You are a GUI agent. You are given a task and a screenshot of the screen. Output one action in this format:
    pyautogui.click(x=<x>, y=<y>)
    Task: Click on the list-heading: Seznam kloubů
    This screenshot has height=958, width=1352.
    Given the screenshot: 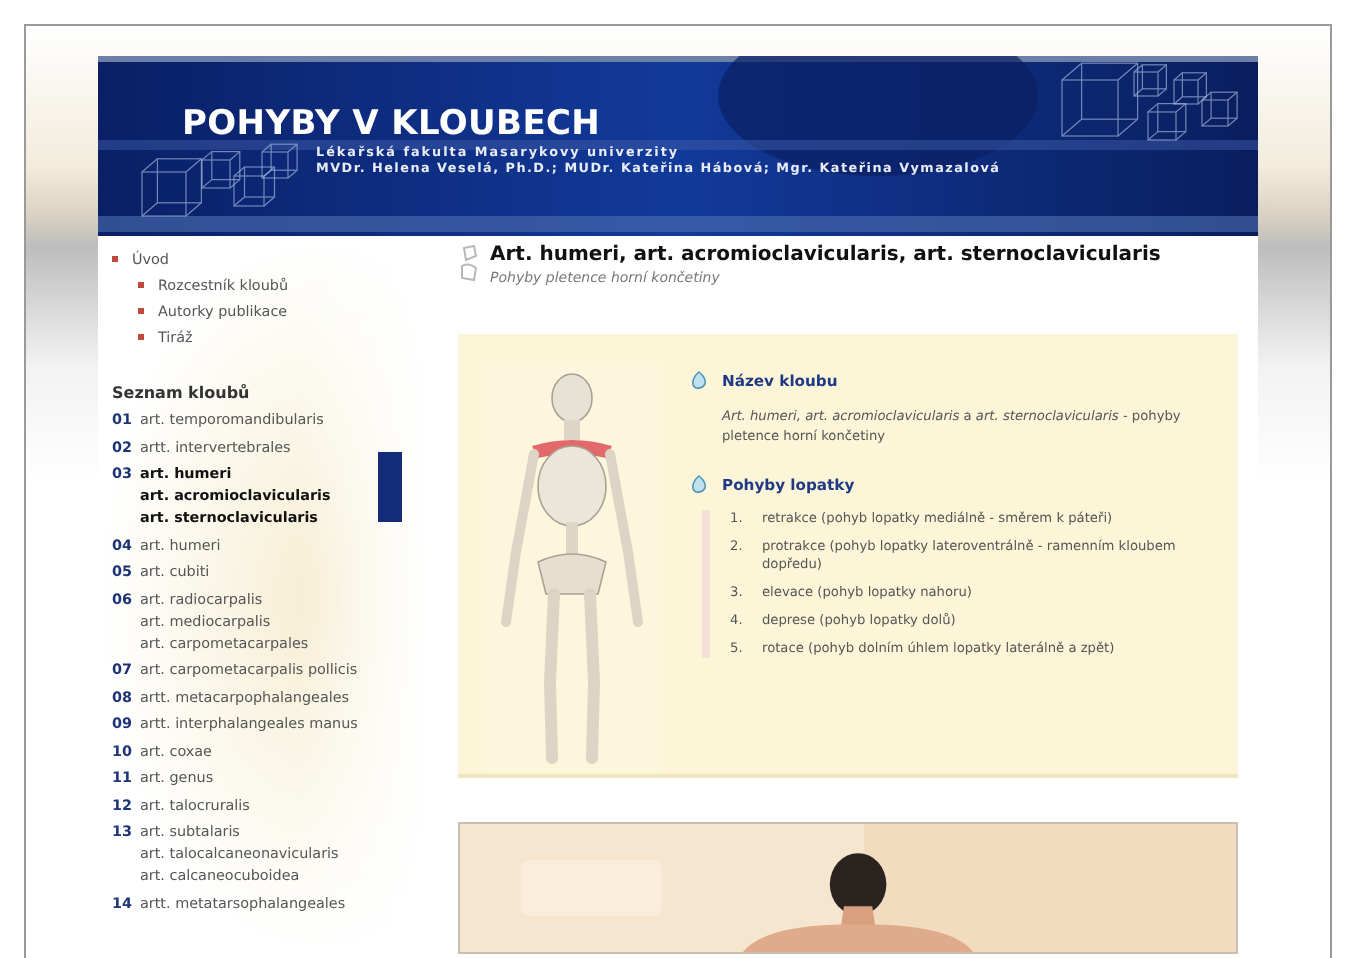 What is the action you would take?
    pyautogui.click(x=182, y=393)
    